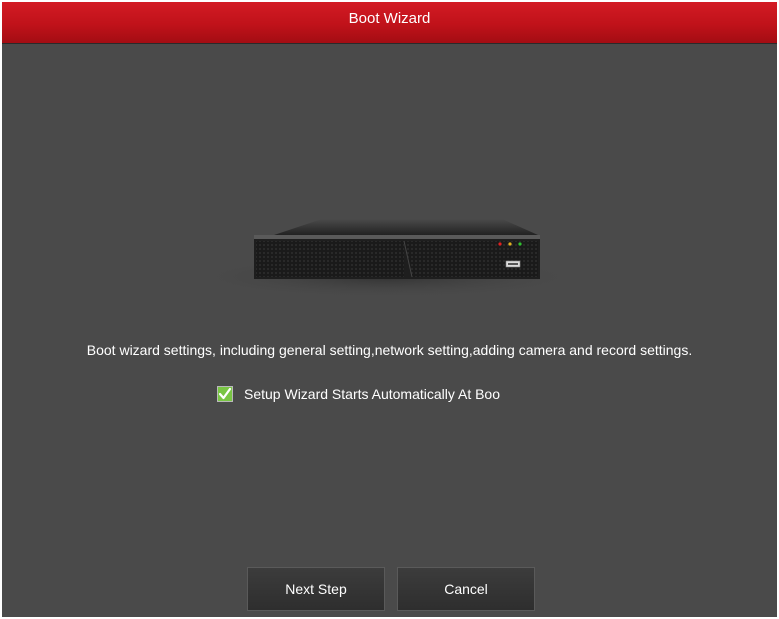 The image size is (779, 619). I want to click on window-title: Boot Wizard, so click(389, 18).